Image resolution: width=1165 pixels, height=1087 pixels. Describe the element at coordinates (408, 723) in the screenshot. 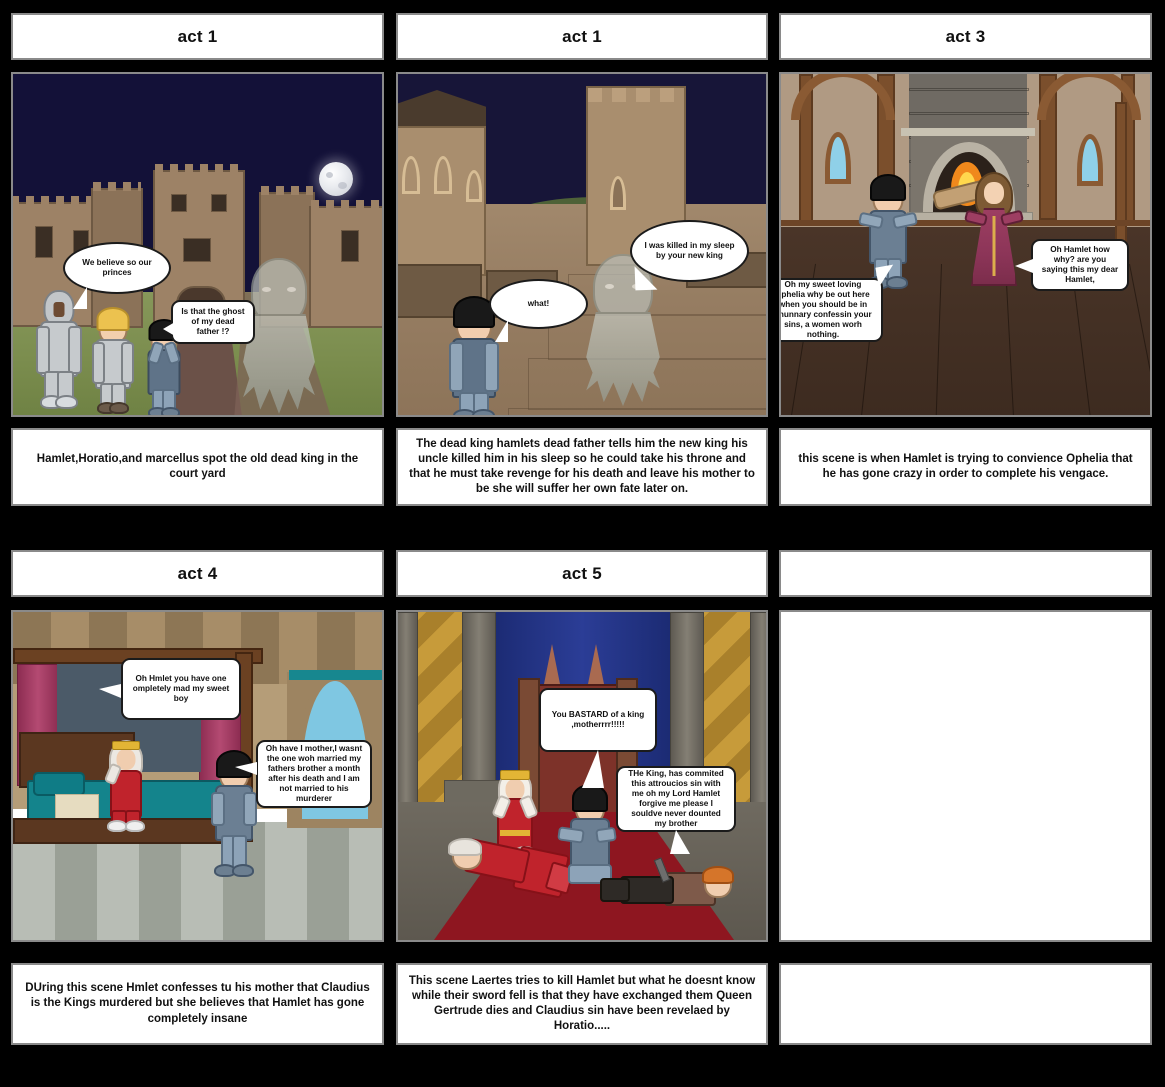

I see `throne-column-far-left` at that location.